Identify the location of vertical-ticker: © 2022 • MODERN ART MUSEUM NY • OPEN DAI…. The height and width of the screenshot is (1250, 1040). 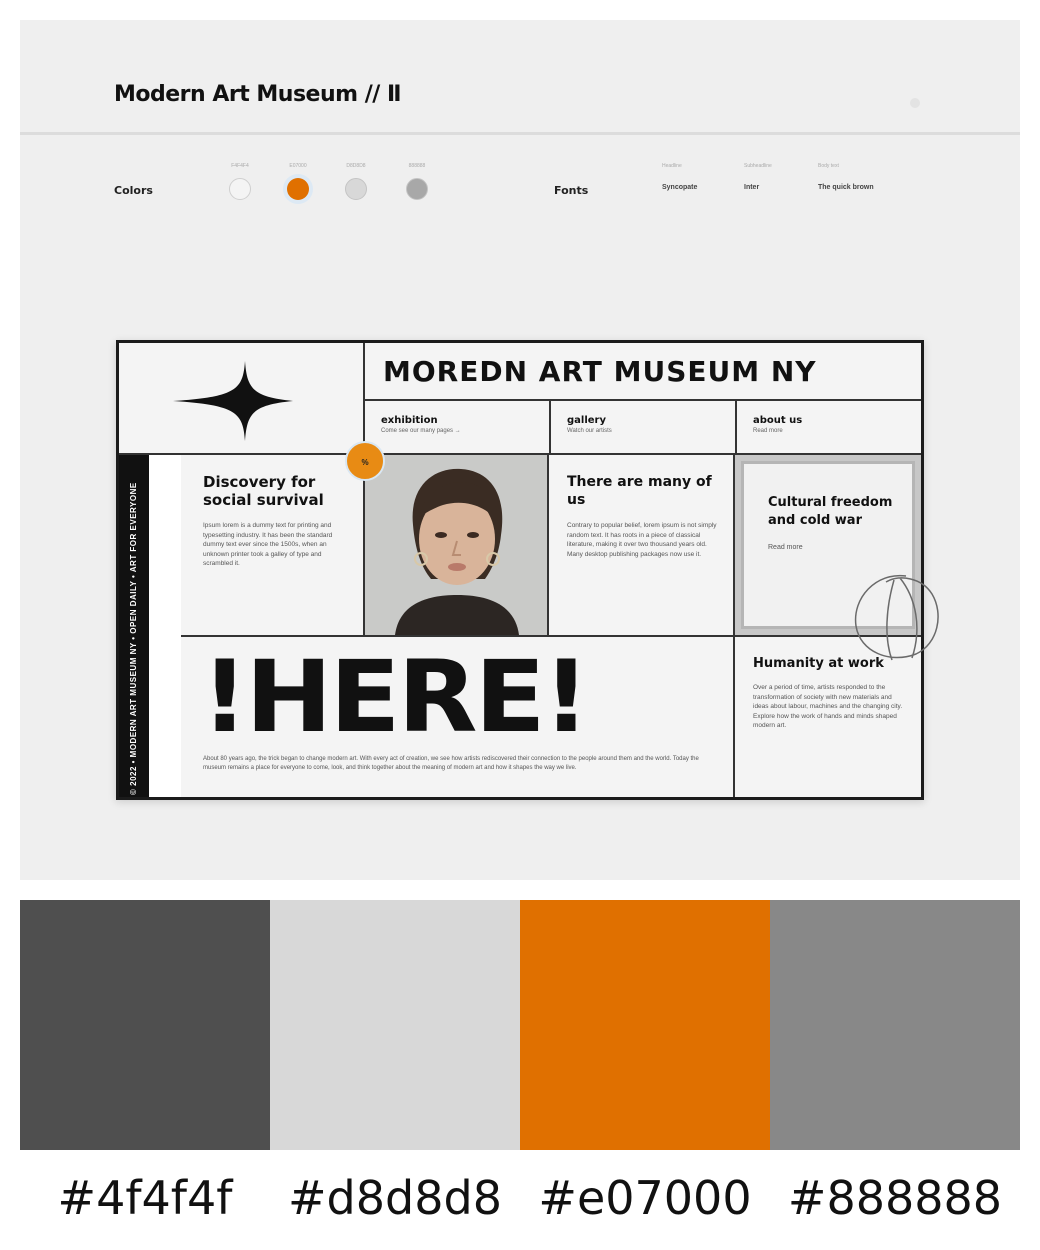
(134, 626).